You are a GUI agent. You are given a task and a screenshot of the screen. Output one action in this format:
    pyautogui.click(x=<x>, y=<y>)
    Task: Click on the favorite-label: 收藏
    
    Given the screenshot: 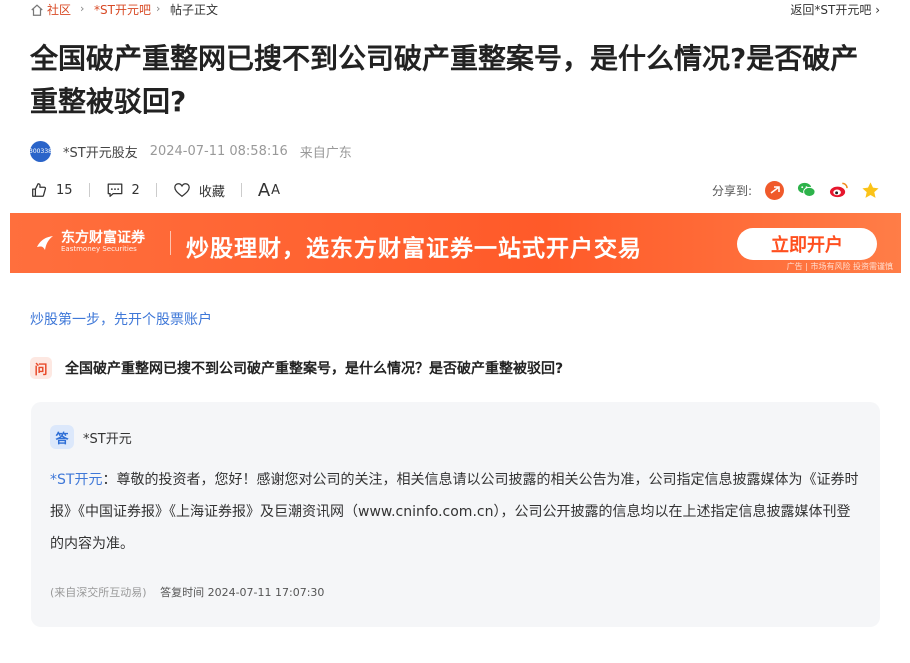 What is the action you would take?
    pyautogui.click(x=211, y=192)
    